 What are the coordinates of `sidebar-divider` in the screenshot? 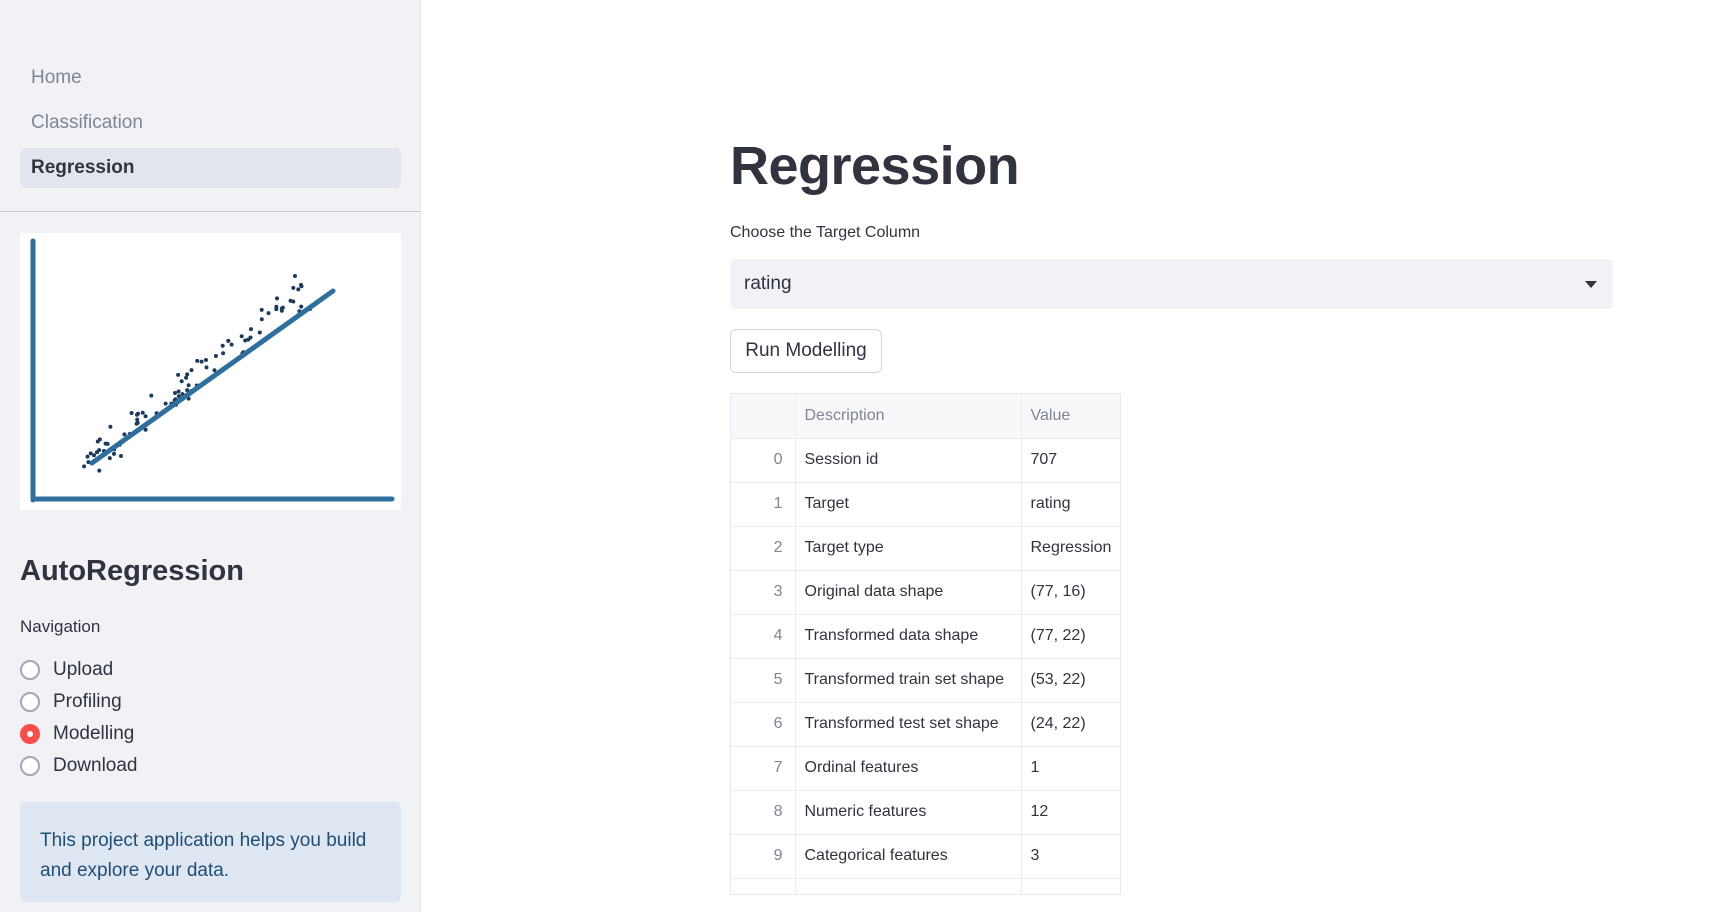 It's located at (210, 211).